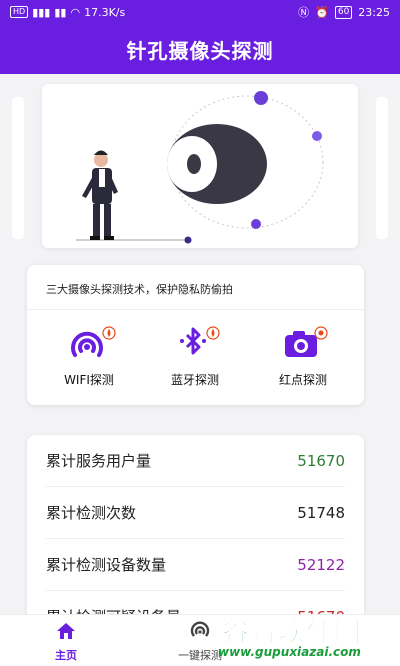  I want to click on signal-icon-2: ▮▮, so click(60, 12).